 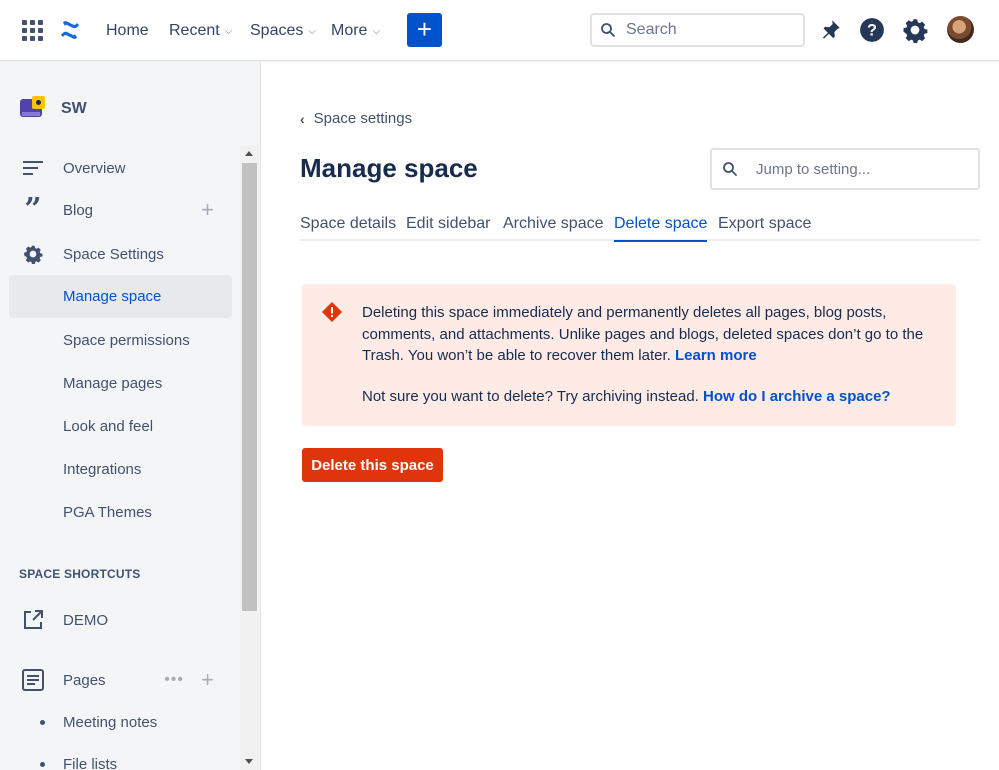 I want to click on back-to-space-settings-link: ‹ Space settings, so click(x=356, y=118).